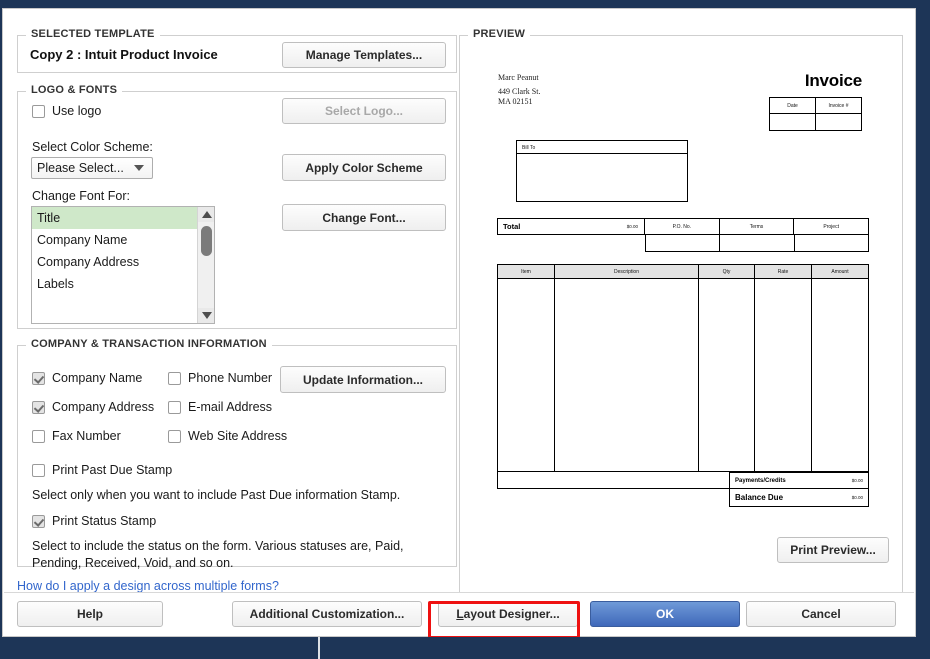 The image size is (930, 659). Describe the element at coordinates (114, 218) in the screenshot. I see `list-item: Title` at that location.